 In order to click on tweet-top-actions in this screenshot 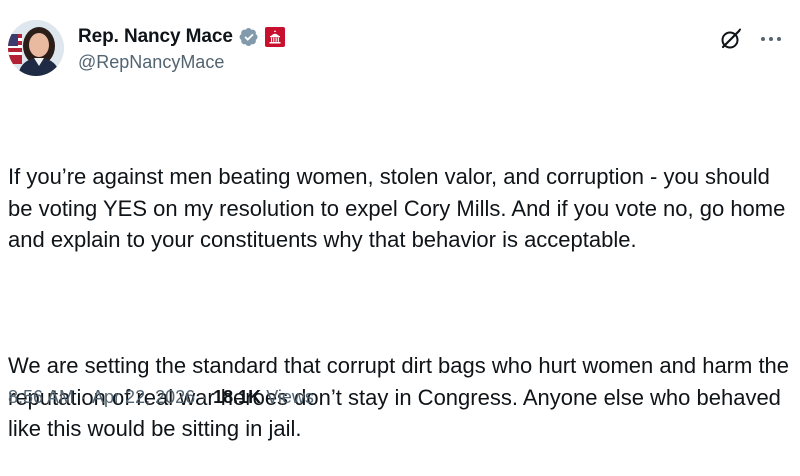, I will do `click(751, 39)`.